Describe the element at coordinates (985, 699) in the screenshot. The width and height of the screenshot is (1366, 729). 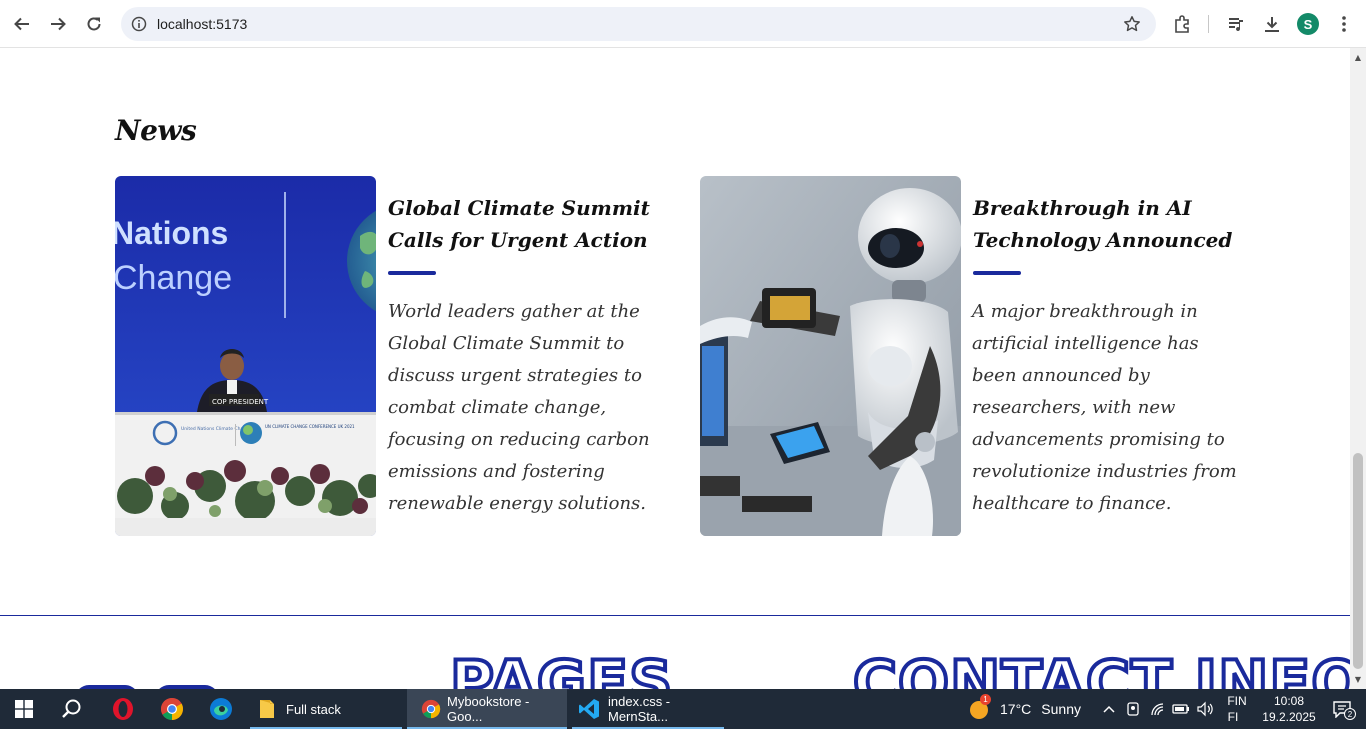
I see `weather-badge: 1` at that location.